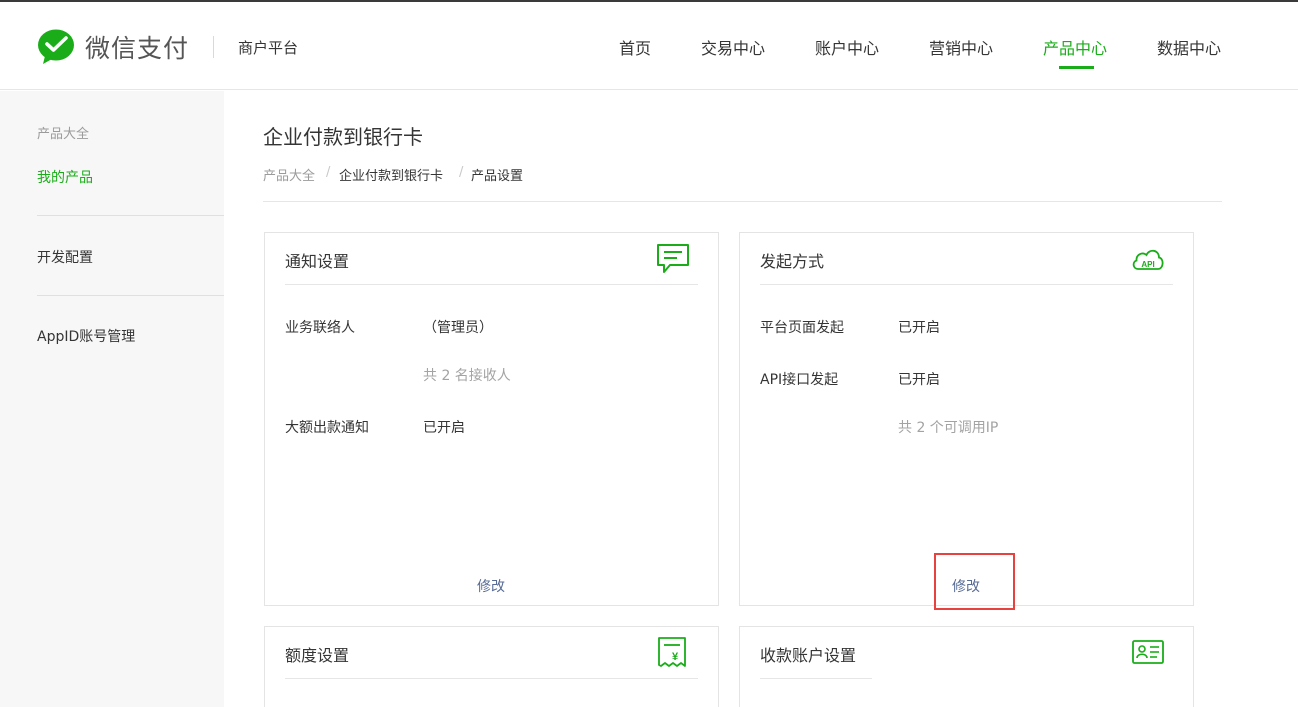  I want to click on receipt-yuan-icon: ¥, so click(672, 652).